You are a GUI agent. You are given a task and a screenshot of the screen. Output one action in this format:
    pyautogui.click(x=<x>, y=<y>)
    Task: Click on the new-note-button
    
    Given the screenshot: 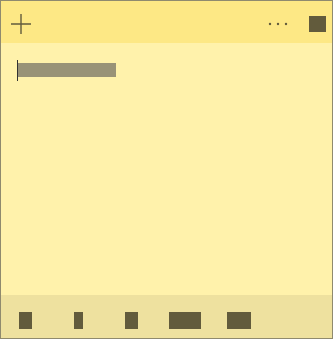 What is the action you would take?
    pyautogui.click(x=21, y=24)
    